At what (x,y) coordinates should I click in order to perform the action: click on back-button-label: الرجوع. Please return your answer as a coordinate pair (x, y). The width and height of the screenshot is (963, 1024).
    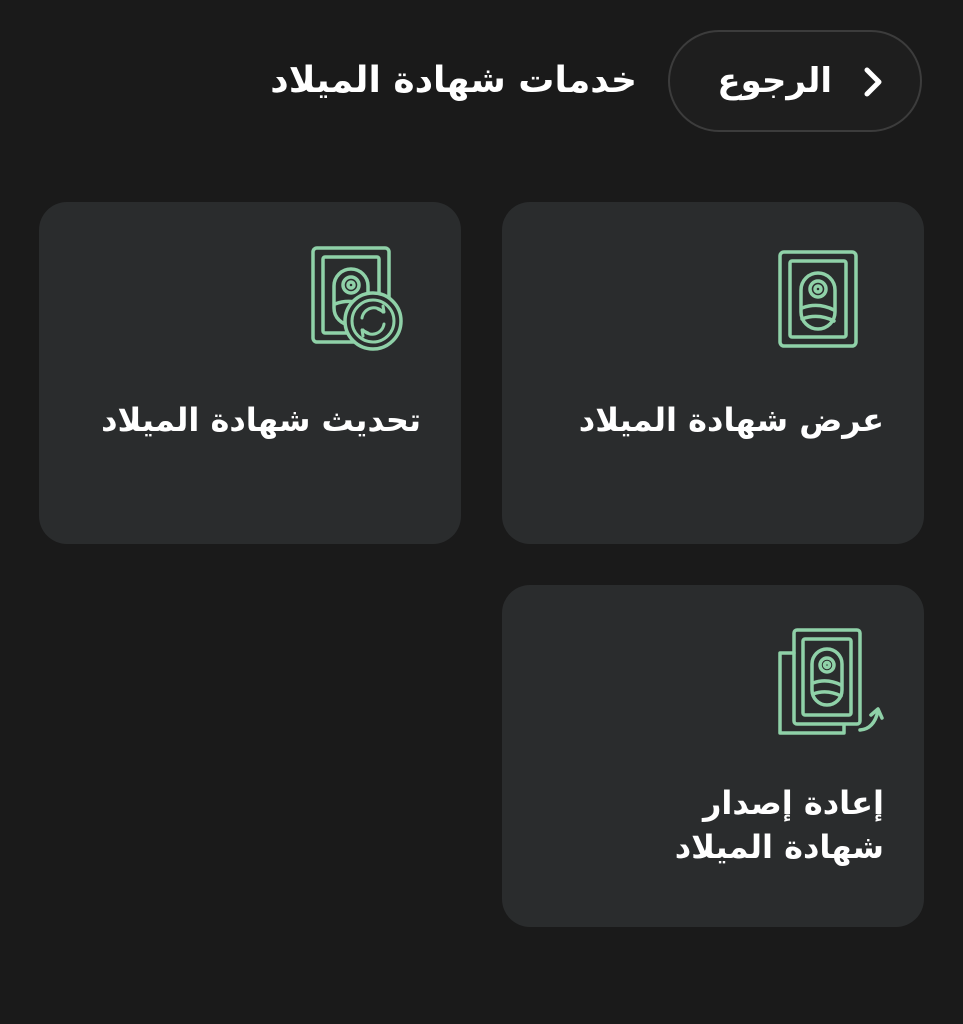
    Looking at the image, I should click on (774, 81).